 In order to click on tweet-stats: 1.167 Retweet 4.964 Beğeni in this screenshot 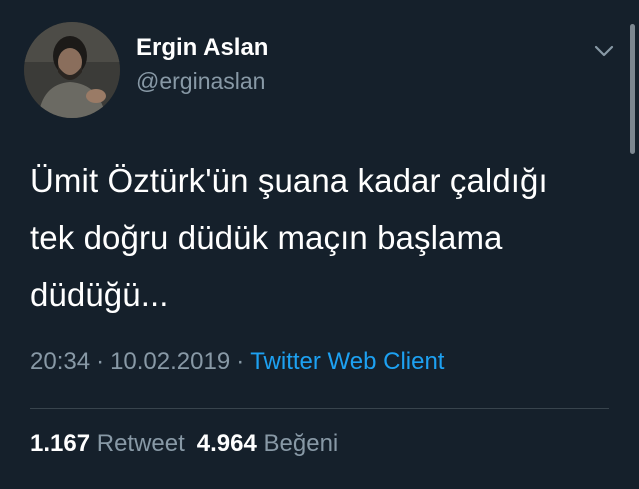, I will do `click(184, 444)`.